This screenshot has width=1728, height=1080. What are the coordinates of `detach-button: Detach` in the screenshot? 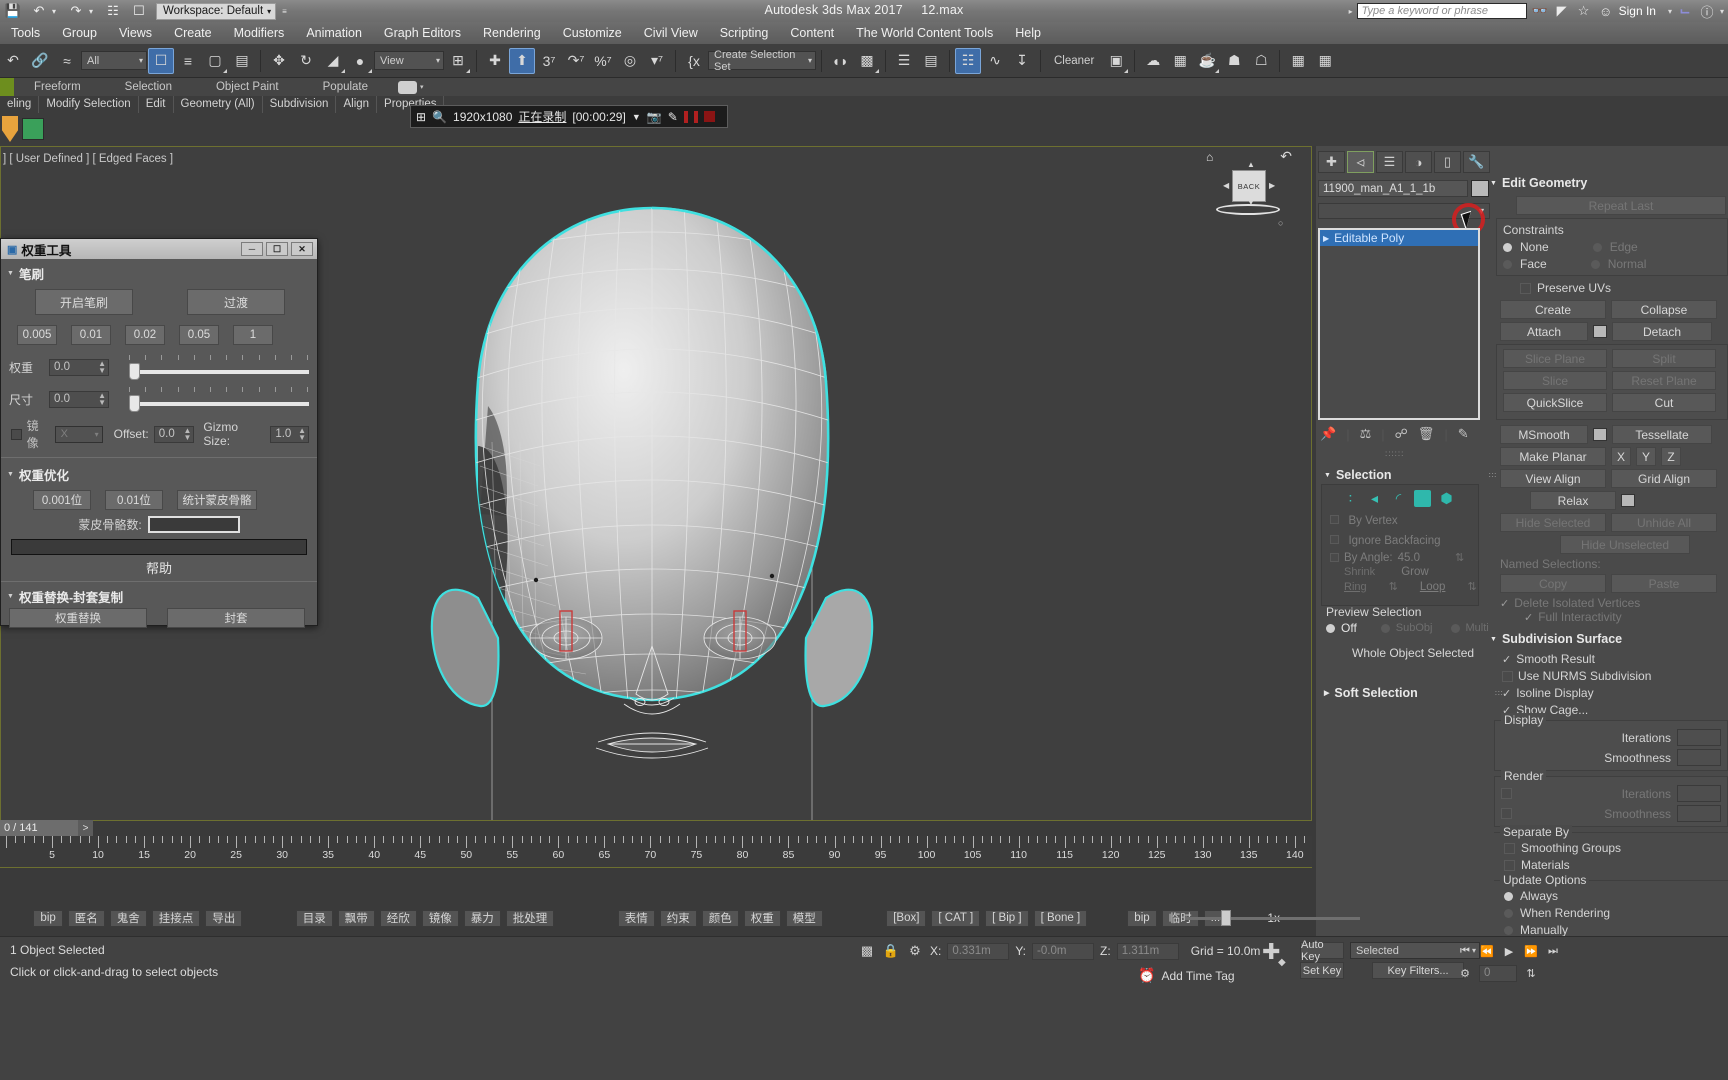 It's located at (1662, 331).